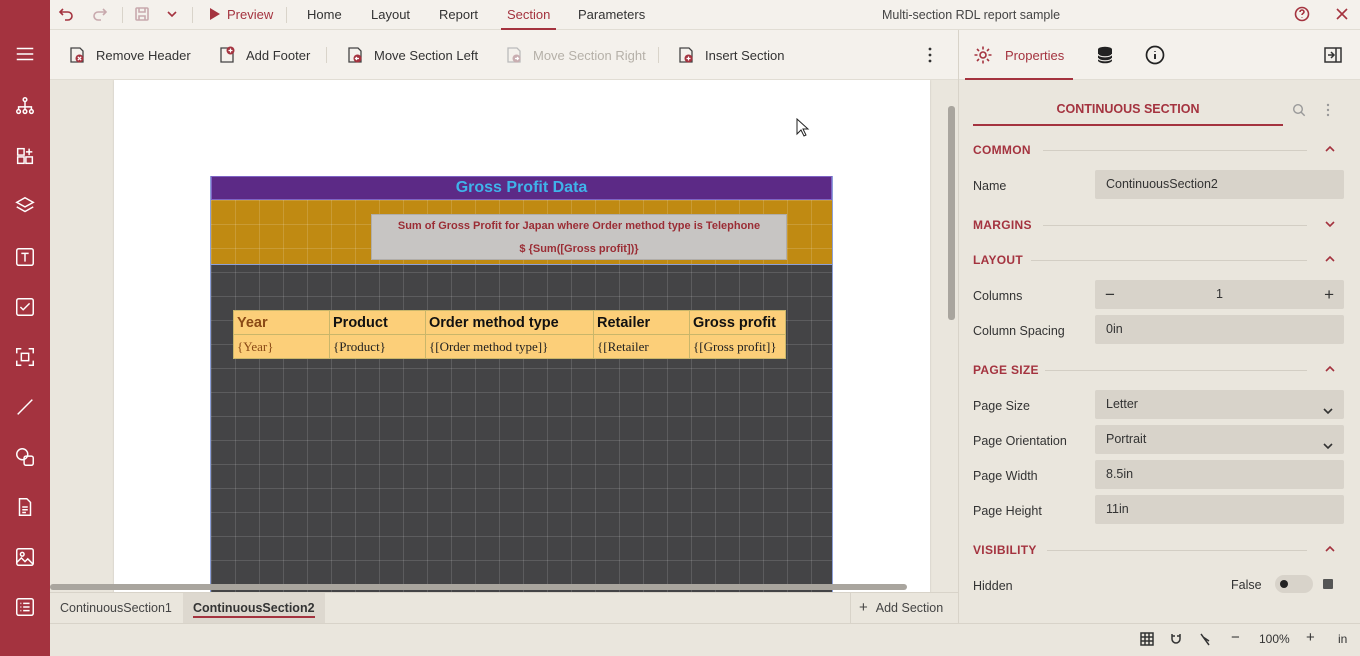  Describe the element at coordinates (589, 55) in the screenshot. I see `move-right-label: Move Section Right` at that location.